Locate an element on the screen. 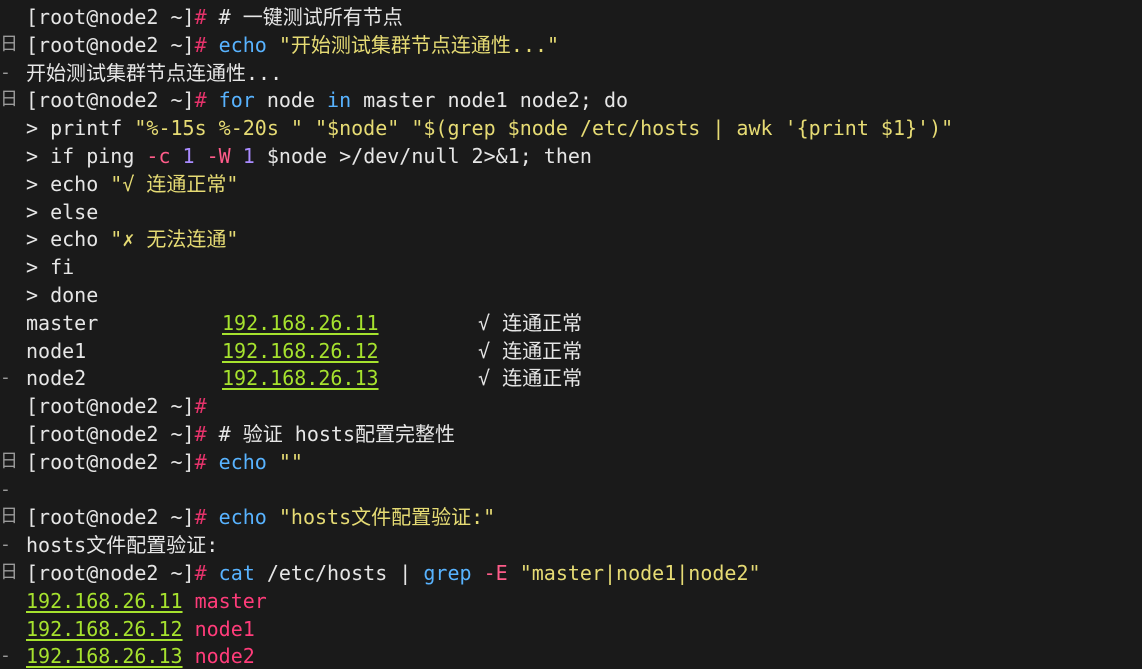 Image resolution: width=1142 pixels, height=669 pixels. line-content: > else is located at coordinates (62, 212).